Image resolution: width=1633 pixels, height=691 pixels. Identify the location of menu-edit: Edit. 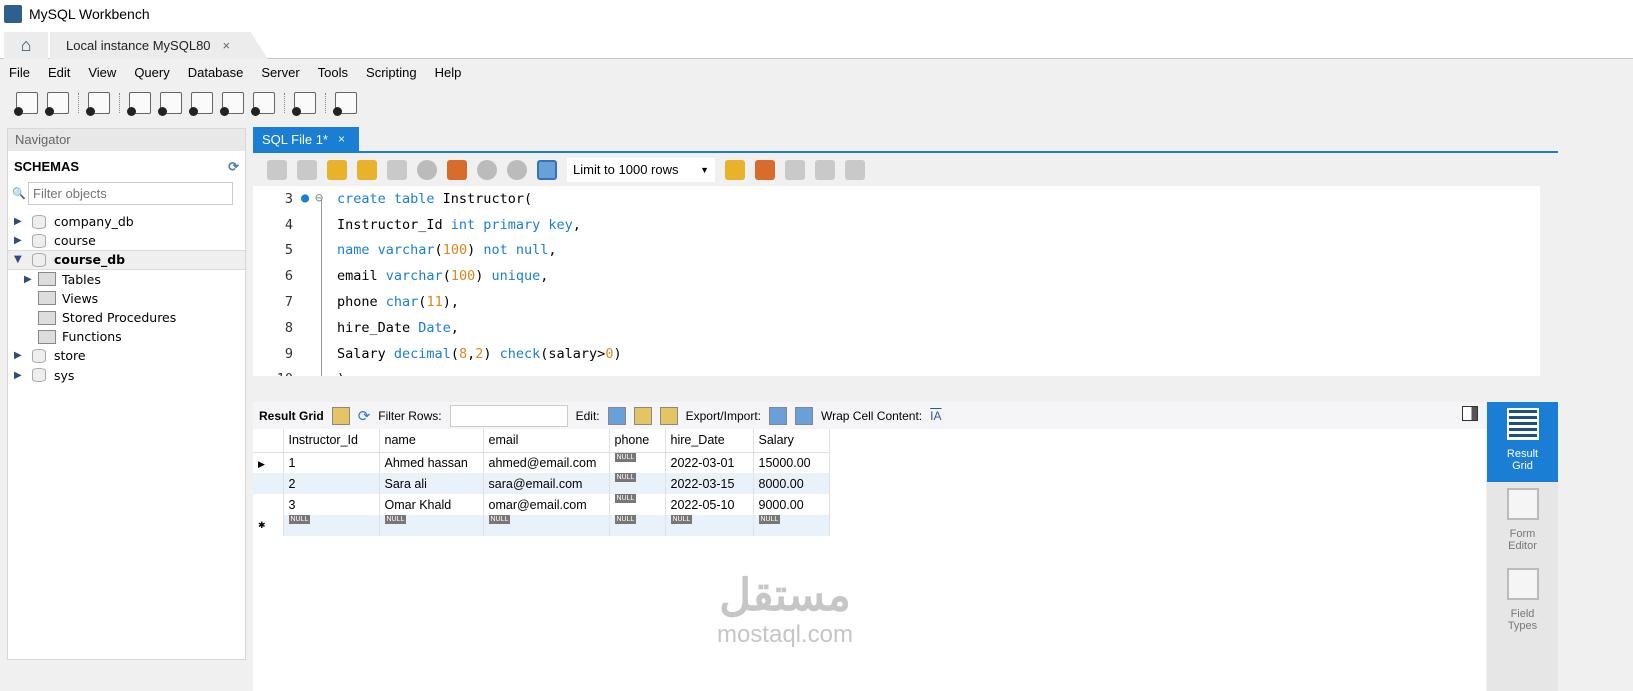
(59, 72).